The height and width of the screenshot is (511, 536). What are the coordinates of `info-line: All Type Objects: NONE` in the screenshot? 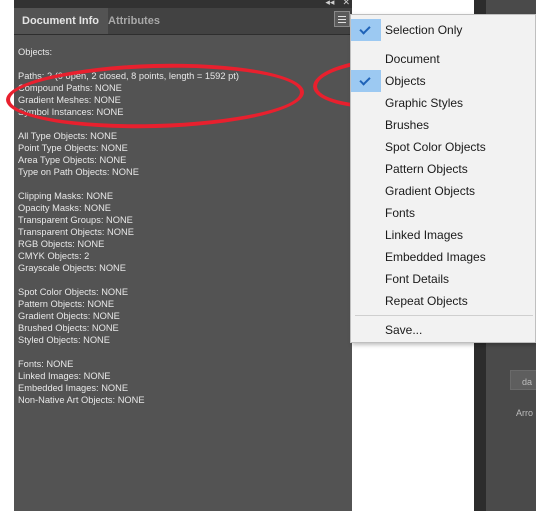 It's located at (68, 136).